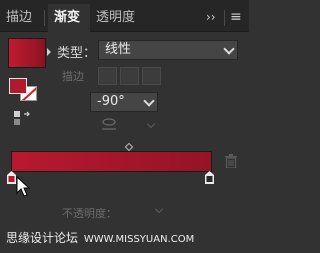  Describe the element at coordinates (89, 213) in the screenshot. I see `opacity-label: 不透明度：` at that location.